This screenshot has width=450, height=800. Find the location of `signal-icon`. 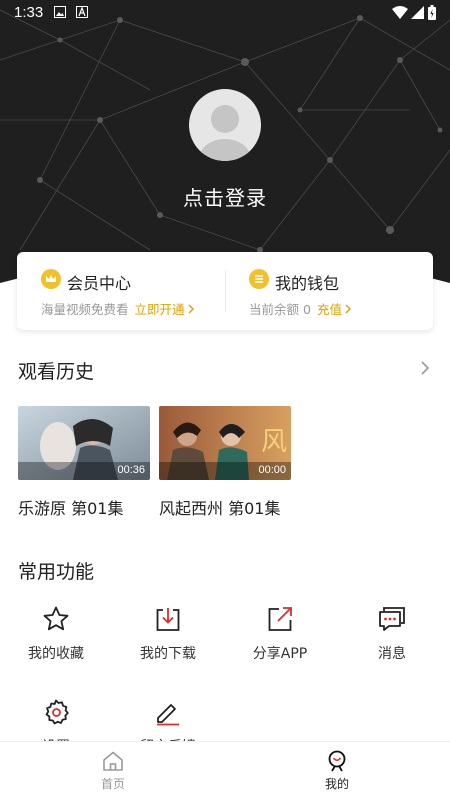

signal-icon is located at coordinates (417, 12).